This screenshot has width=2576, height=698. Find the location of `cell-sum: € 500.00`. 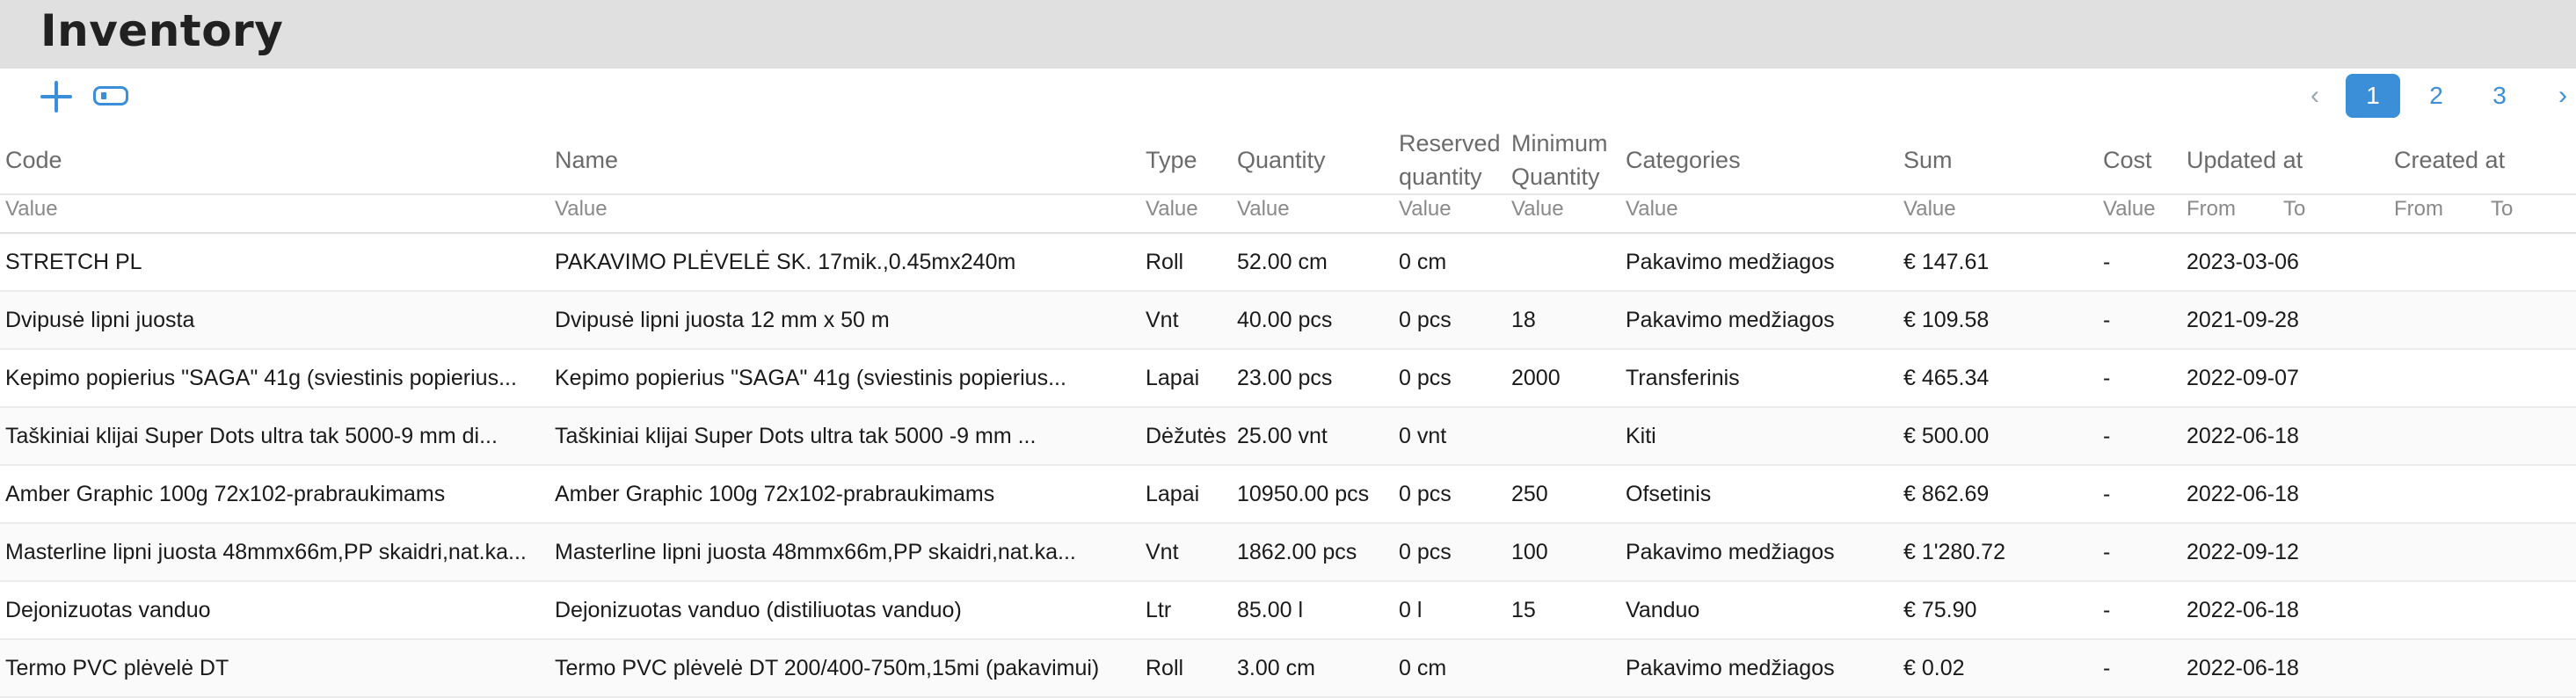

cell-sum: € 500.00 is located at coordinates (1998, 436).